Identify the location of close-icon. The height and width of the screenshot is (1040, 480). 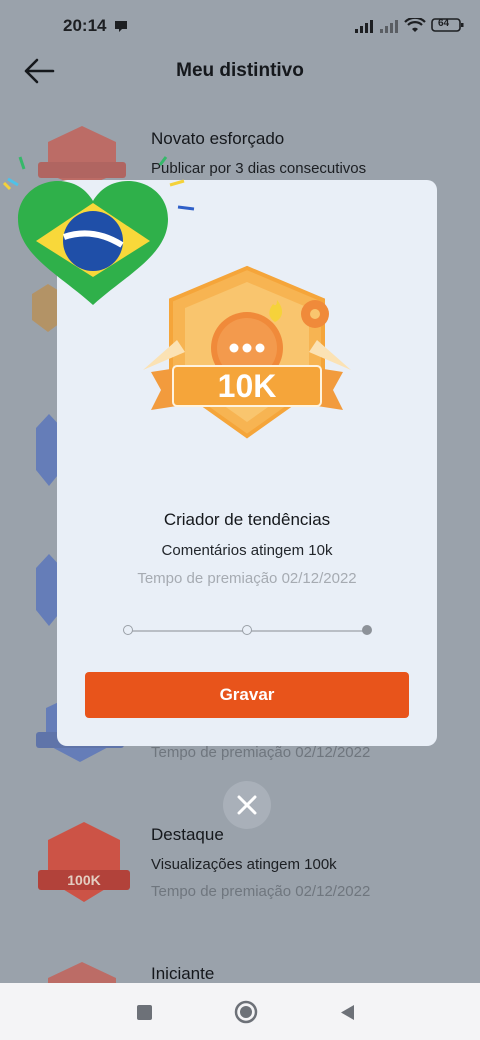
(247, 805).